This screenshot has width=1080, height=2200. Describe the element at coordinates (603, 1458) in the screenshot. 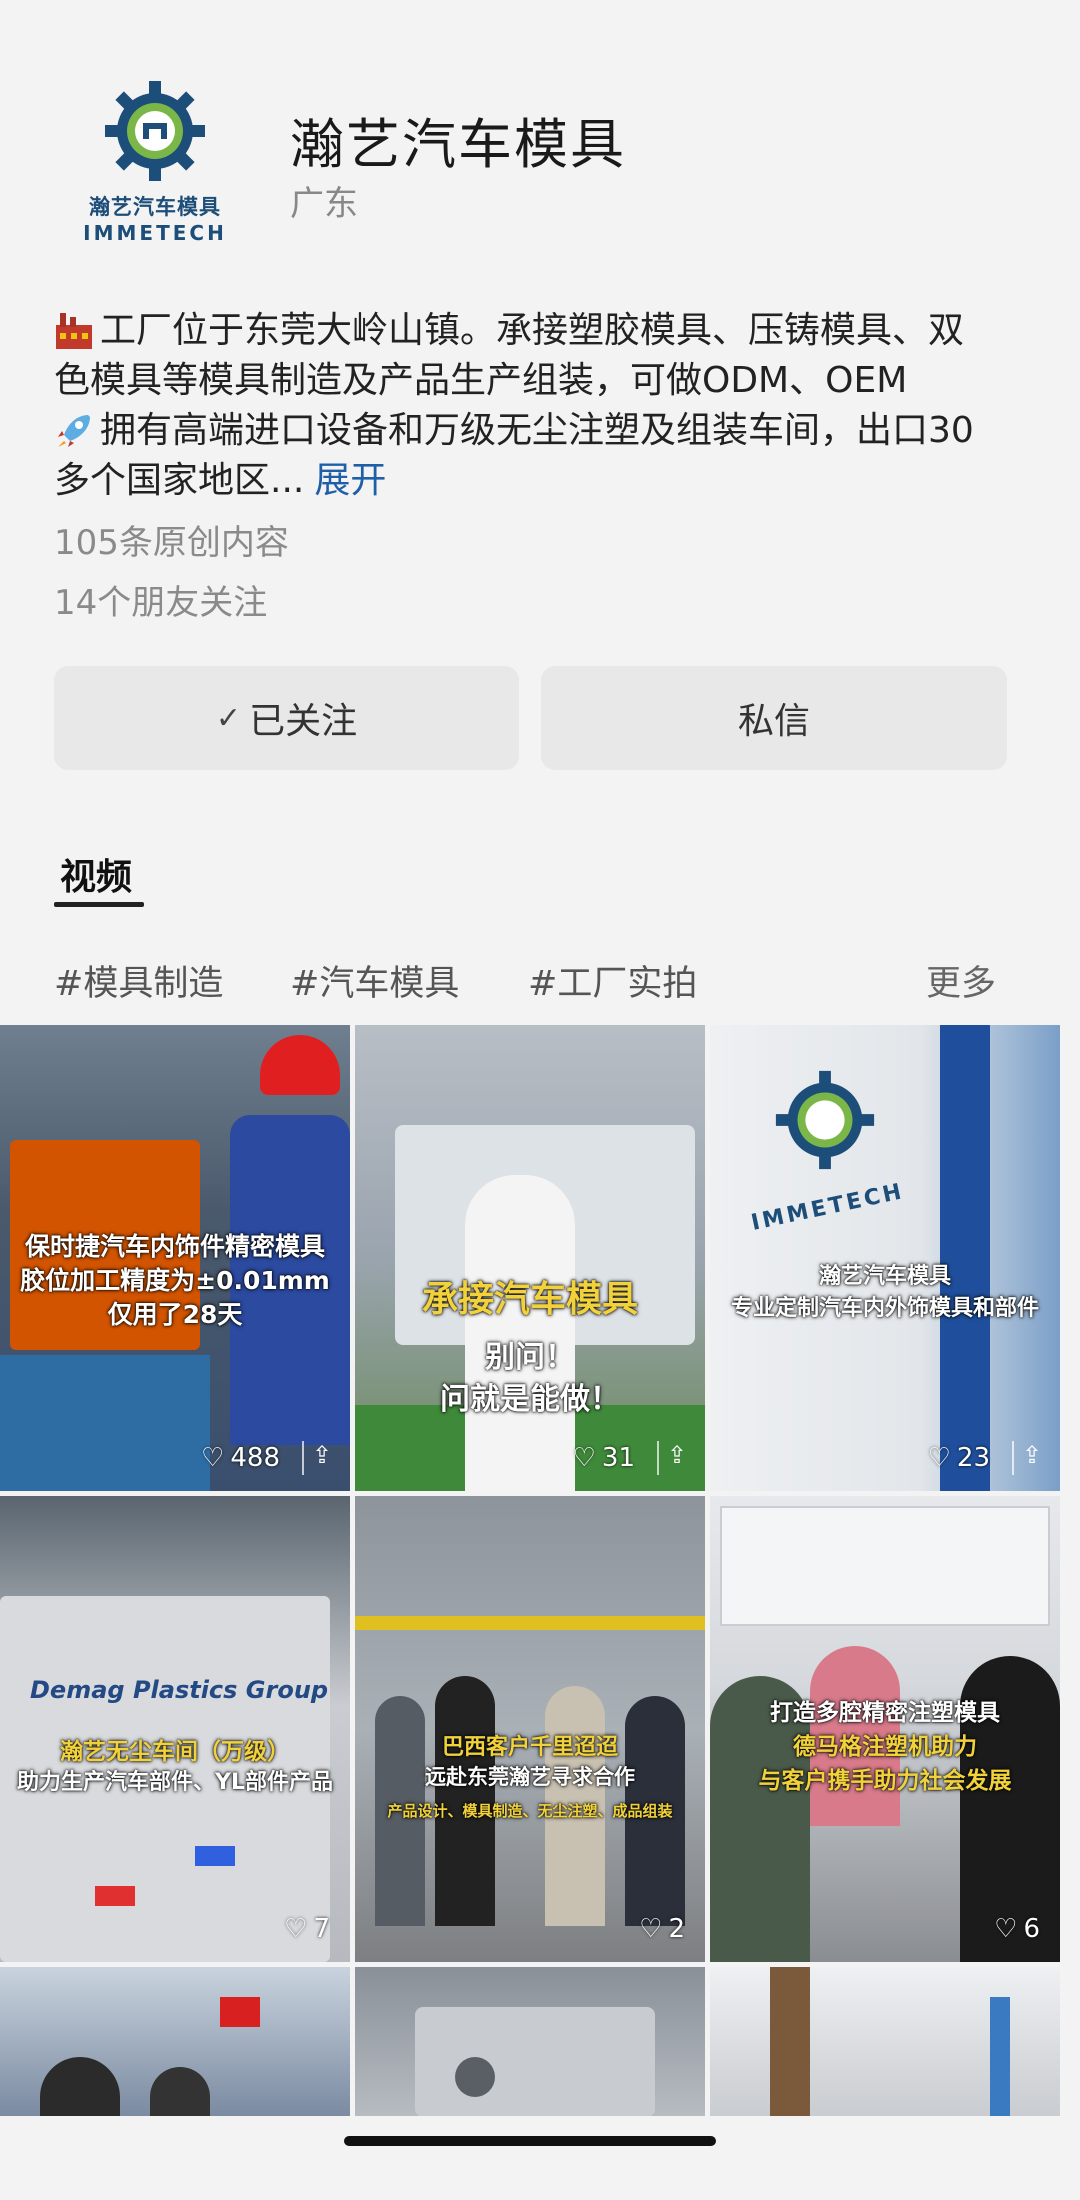

I see `like-count: ♡ 31` at that location.